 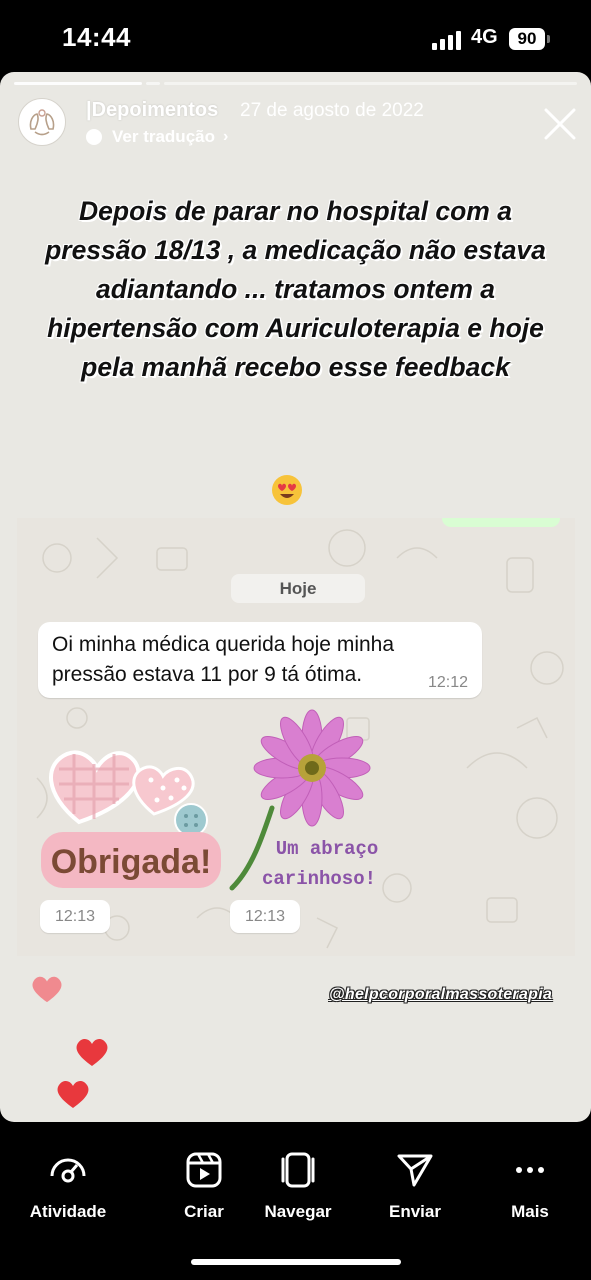 I want to click on sticker-abraco-line2: carinhoso!, so click(x=319, y=879).